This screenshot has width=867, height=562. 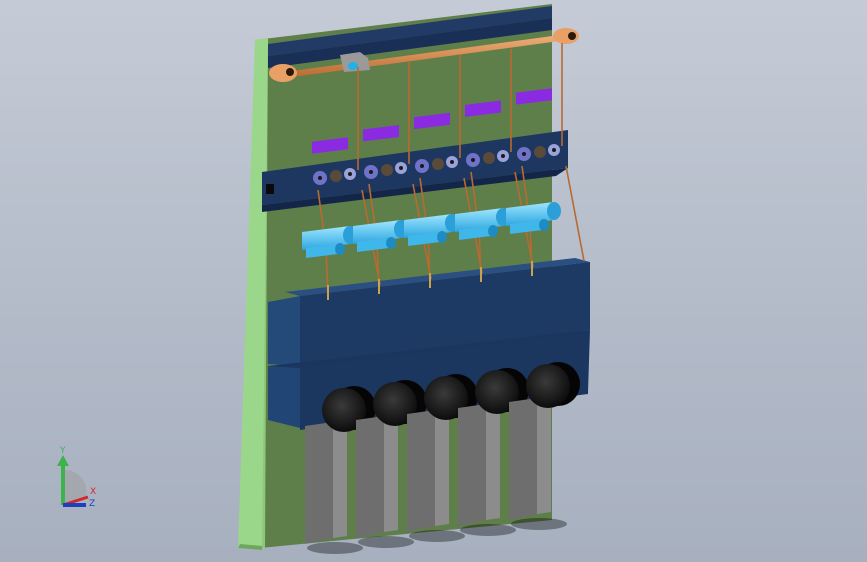 What do you see at coordinates (62, 451) in the screenshot?
I see `y-axis-label: Y` at bounding box center [62, 451].